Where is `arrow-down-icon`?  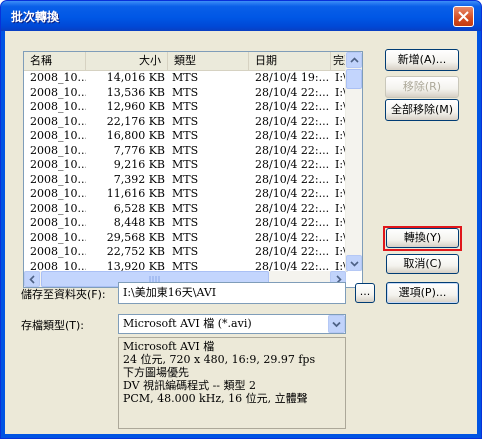
arrow-down-icon is located at coordinates (354, 264).